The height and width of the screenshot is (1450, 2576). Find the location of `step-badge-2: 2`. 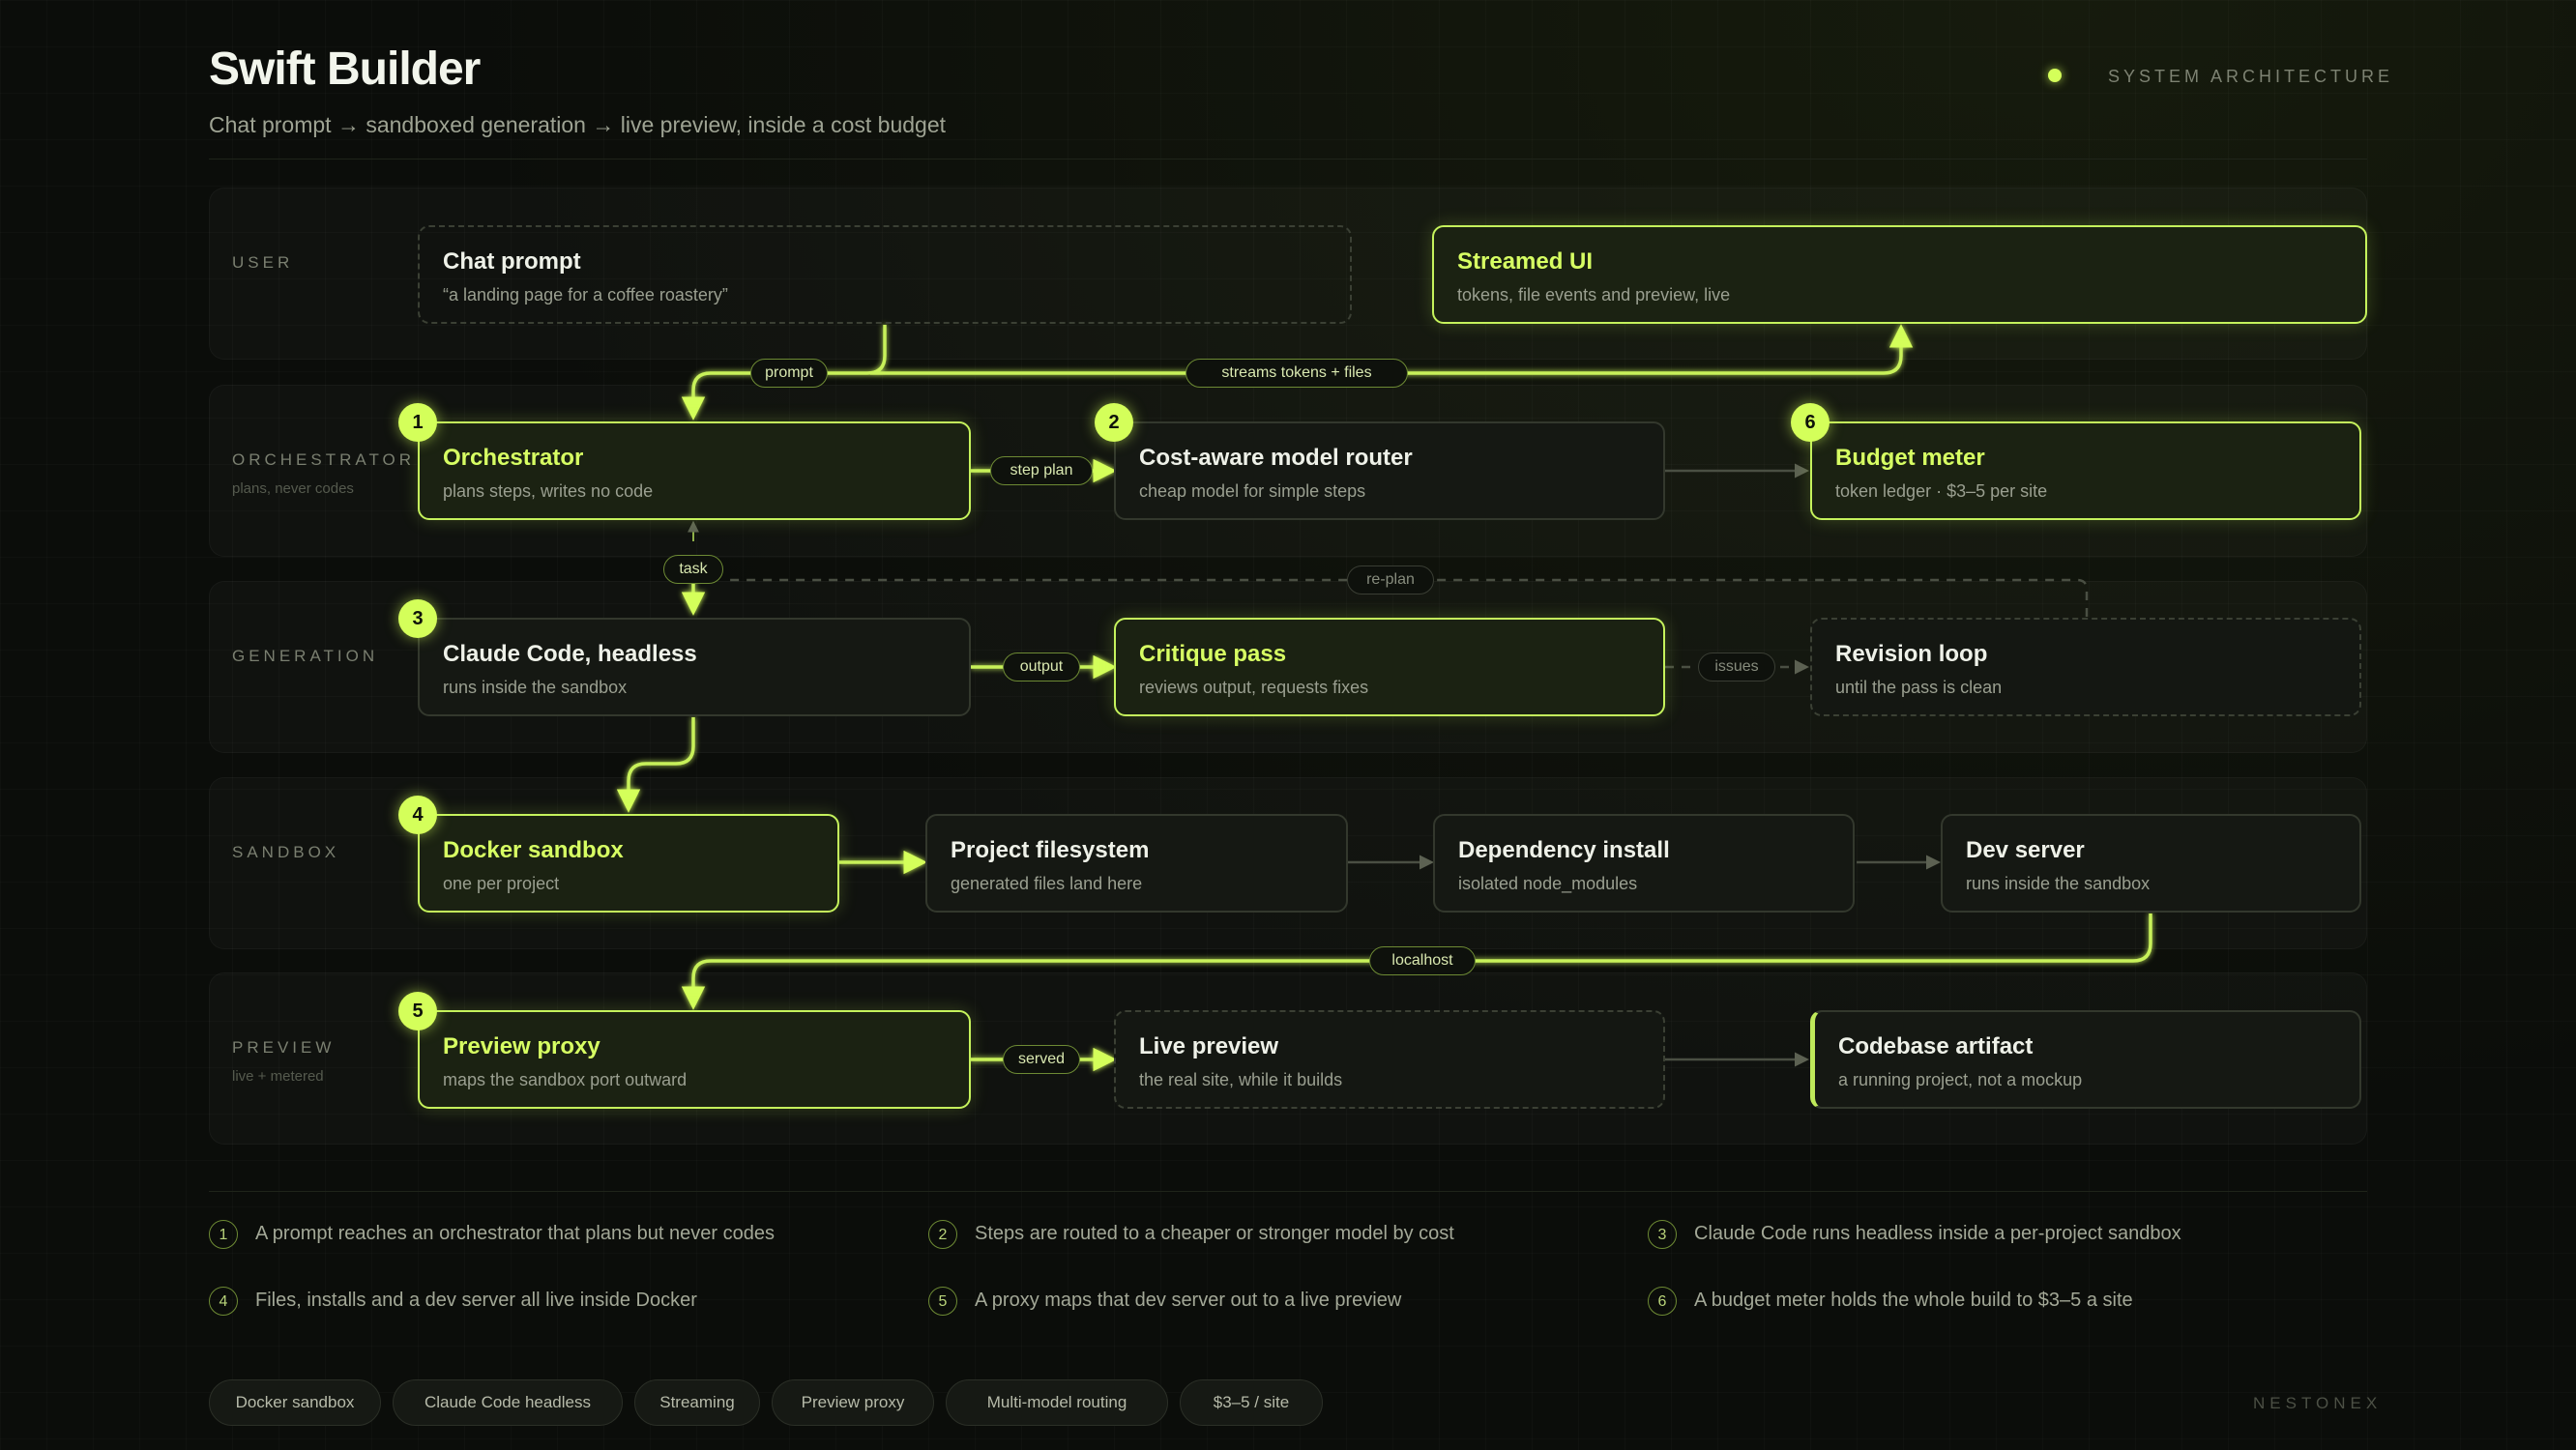

step-badge-2: 2 is located at coordinates (1114, 422).